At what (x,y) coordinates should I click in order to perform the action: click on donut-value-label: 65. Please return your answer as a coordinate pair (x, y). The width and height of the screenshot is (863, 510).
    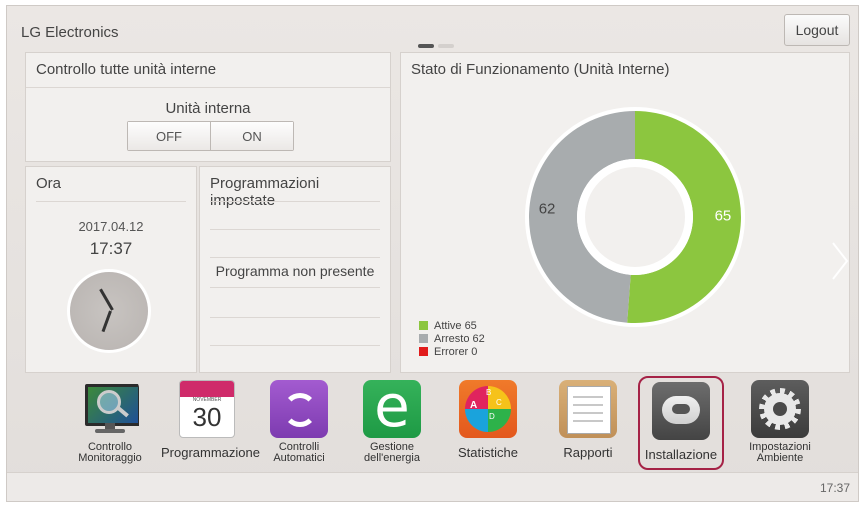
    Looking at the image, I should click on (723, 215).